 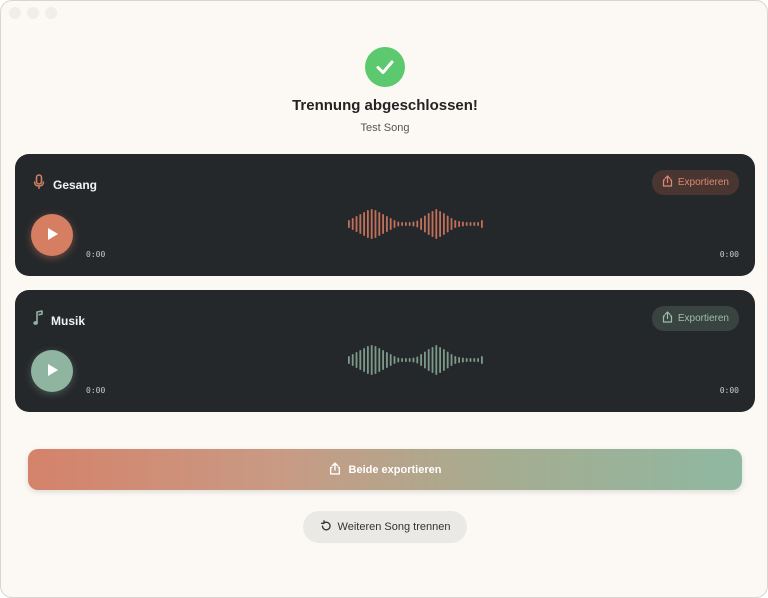 I want to click on separate-another-button: Weiteren Song trennen, so click(x=385, y=527).